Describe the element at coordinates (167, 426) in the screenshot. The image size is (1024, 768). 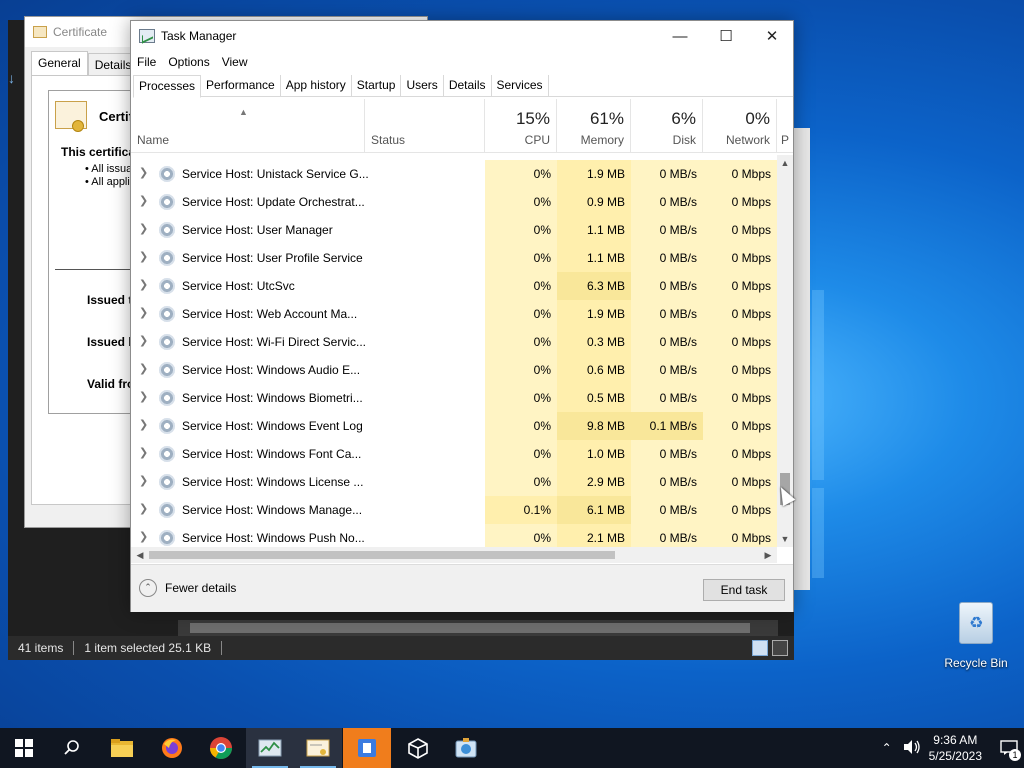
I see `gear-icon` at that location.